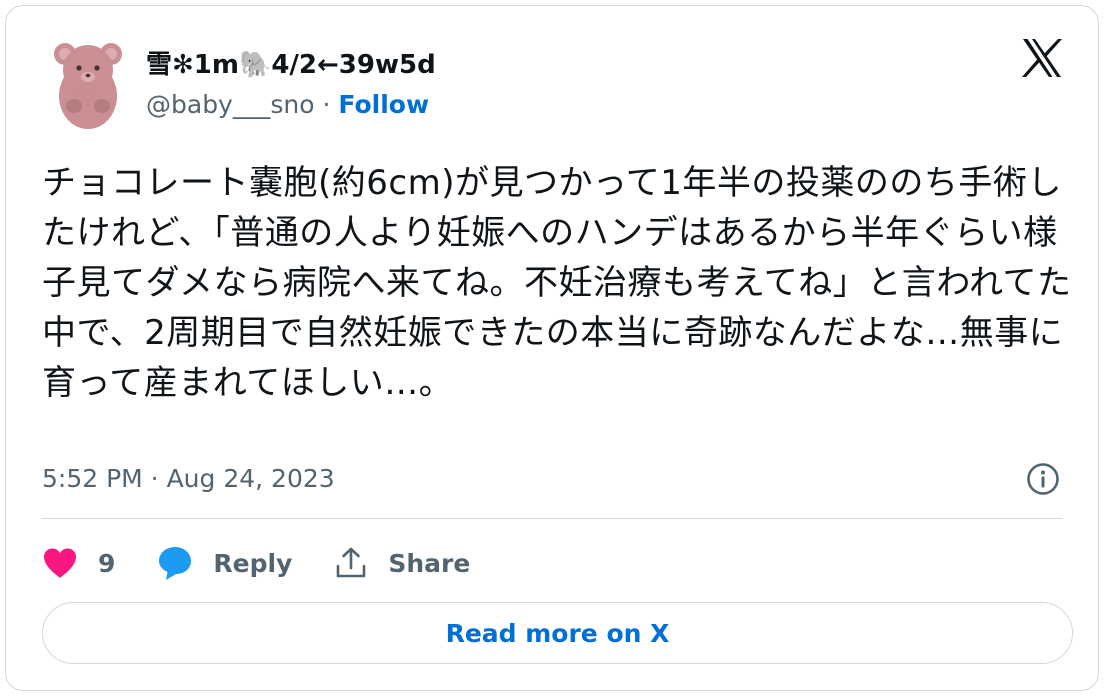 The image size is (1105, 696). What do you see at coordinates (230, 104) in the screenshot?
I see `author-handle: @baby___sno` at bounding box center [230, 104].